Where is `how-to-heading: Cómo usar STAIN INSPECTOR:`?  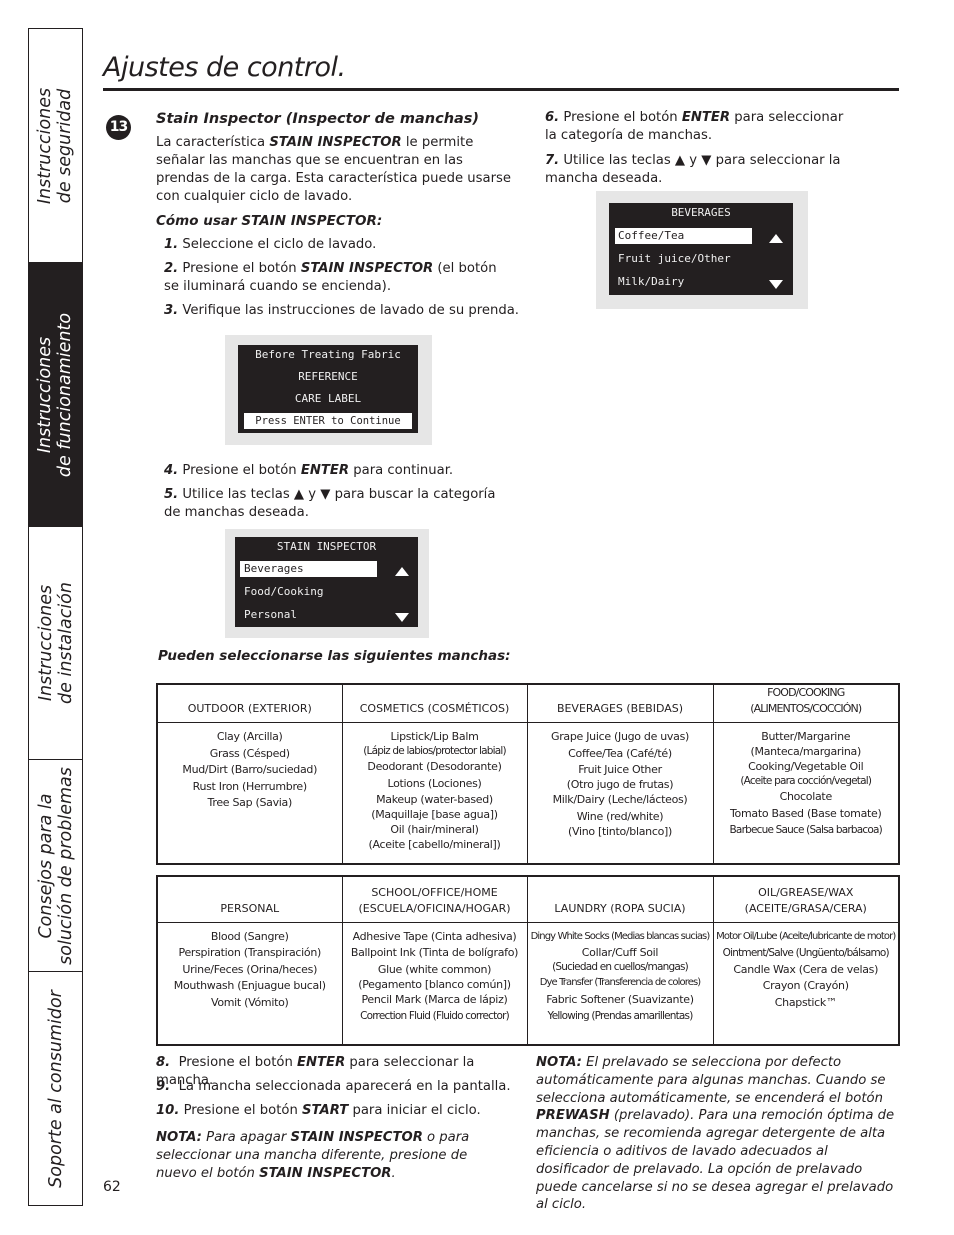 how-to-heading: Cómo usar STAIN INSPECTOR: is located at coordinates (269, 221).